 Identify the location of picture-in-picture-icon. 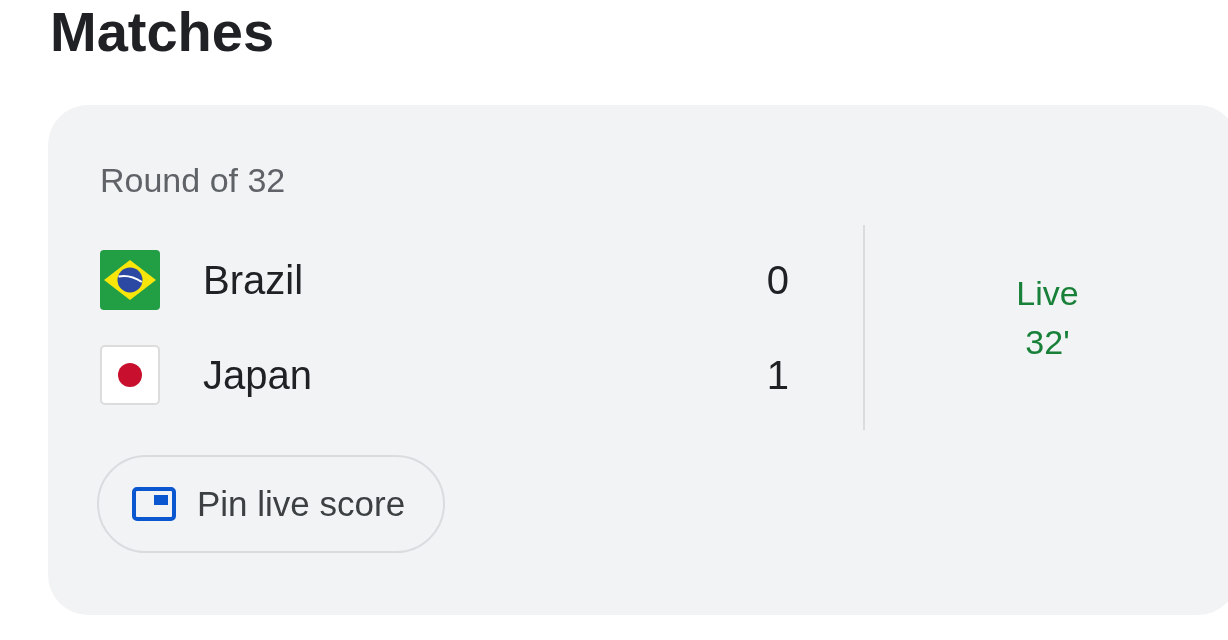
(154, 504).